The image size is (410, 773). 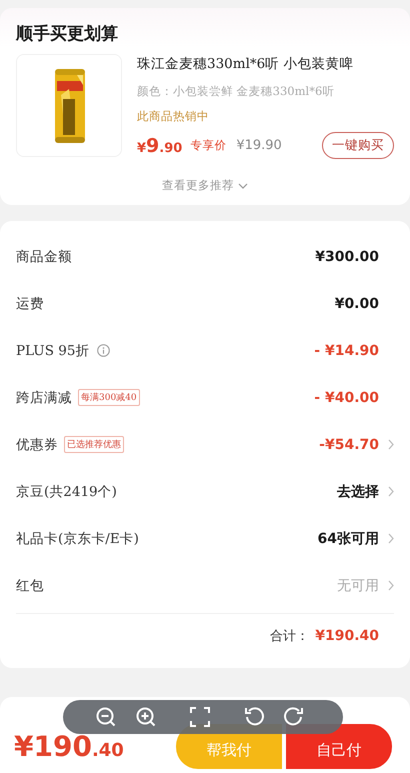 What do you see at coordinates (290, 636) in the screenshot?
I see `total-label: 合计：` at bounding box center [290, 636].